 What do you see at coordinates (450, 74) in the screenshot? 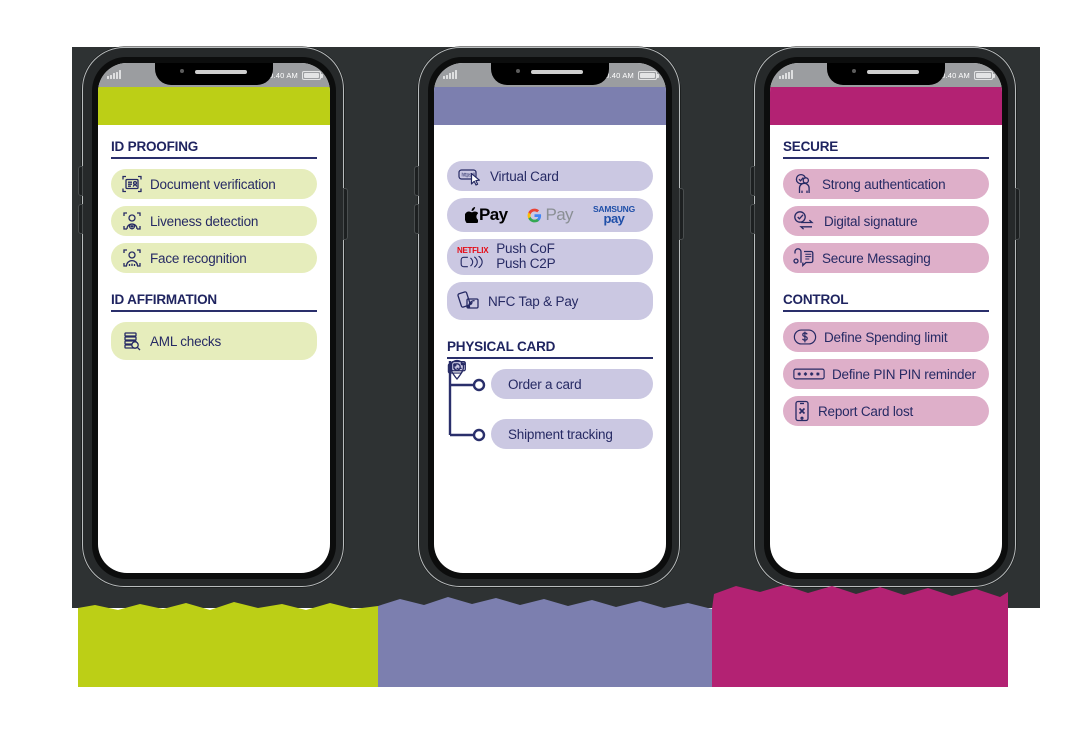
I see `signal-bars-icon` at bounding box center [450, 74].